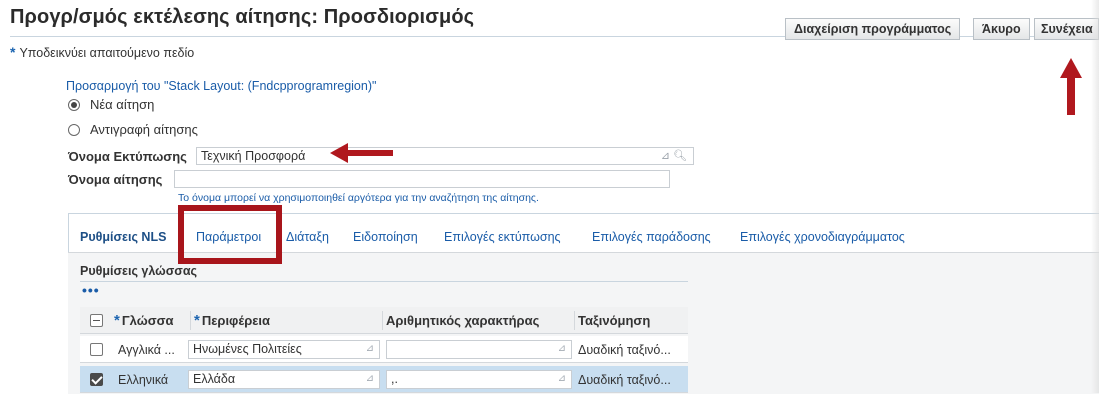  I want to click on territory-value: Ηνωμένες Πολιτείες, so click(247, 349).